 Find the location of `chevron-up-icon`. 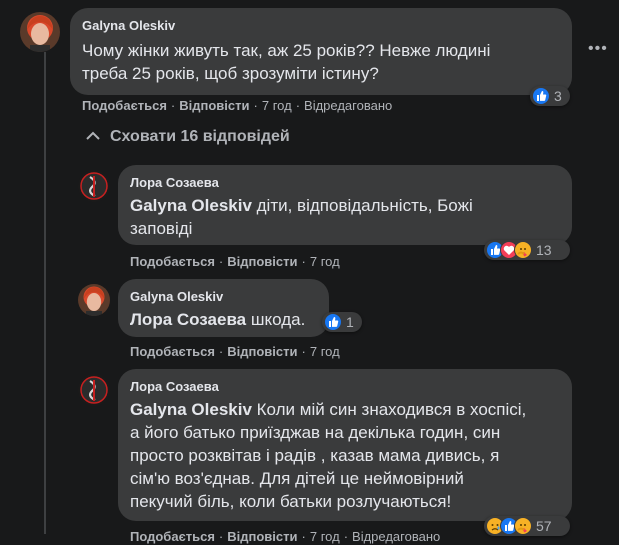

chevron-up-icon is located at coordinates (94, 137).